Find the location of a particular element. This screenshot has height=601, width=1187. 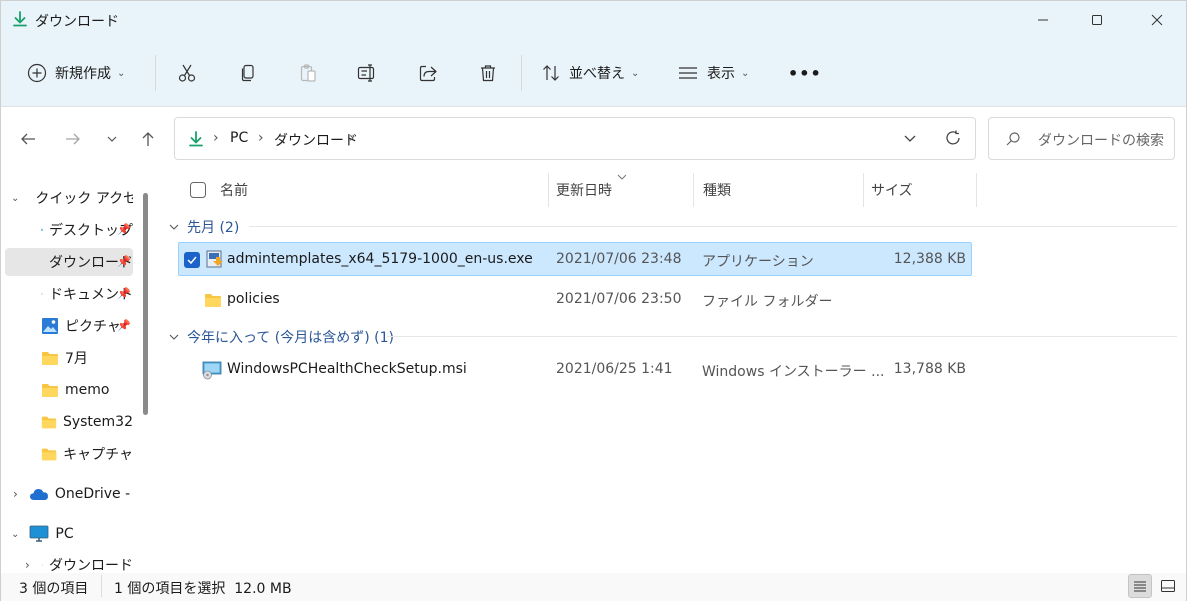

paste-button is located at coordinates (308, 73).